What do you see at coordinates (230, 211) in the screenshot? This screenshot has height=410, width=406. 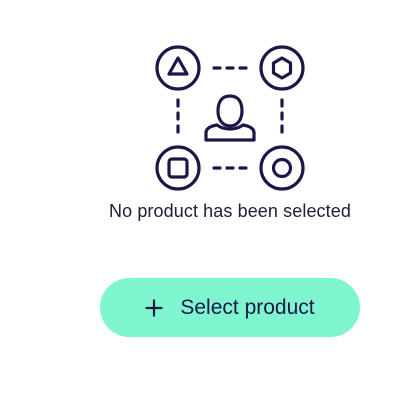 I see `empty-state-message: No product has been selected` at bounding box center [230, 211].